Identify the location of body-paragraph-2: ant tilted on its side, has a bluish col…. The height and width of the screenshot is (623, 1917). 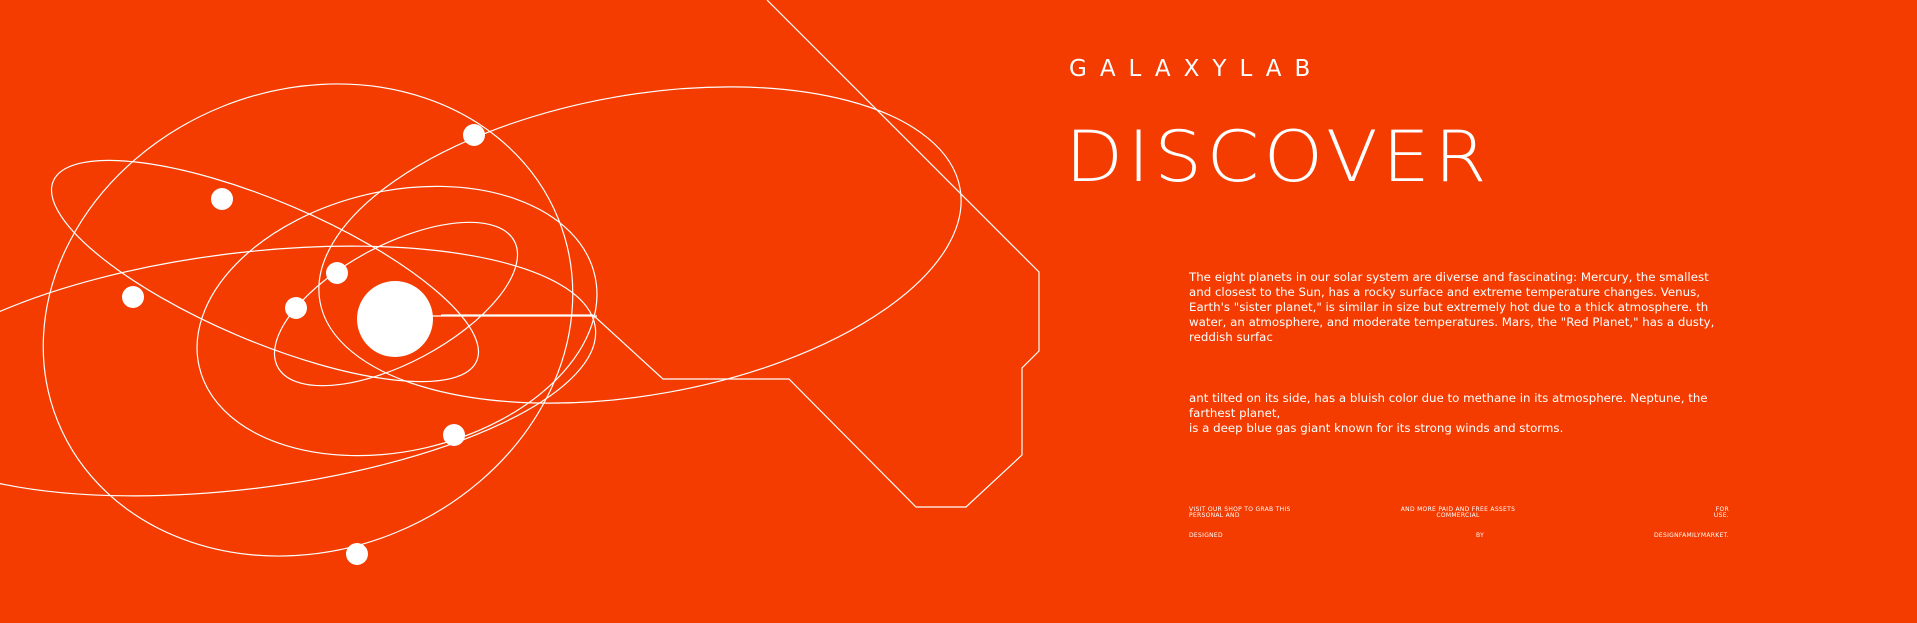
(1448, 413).